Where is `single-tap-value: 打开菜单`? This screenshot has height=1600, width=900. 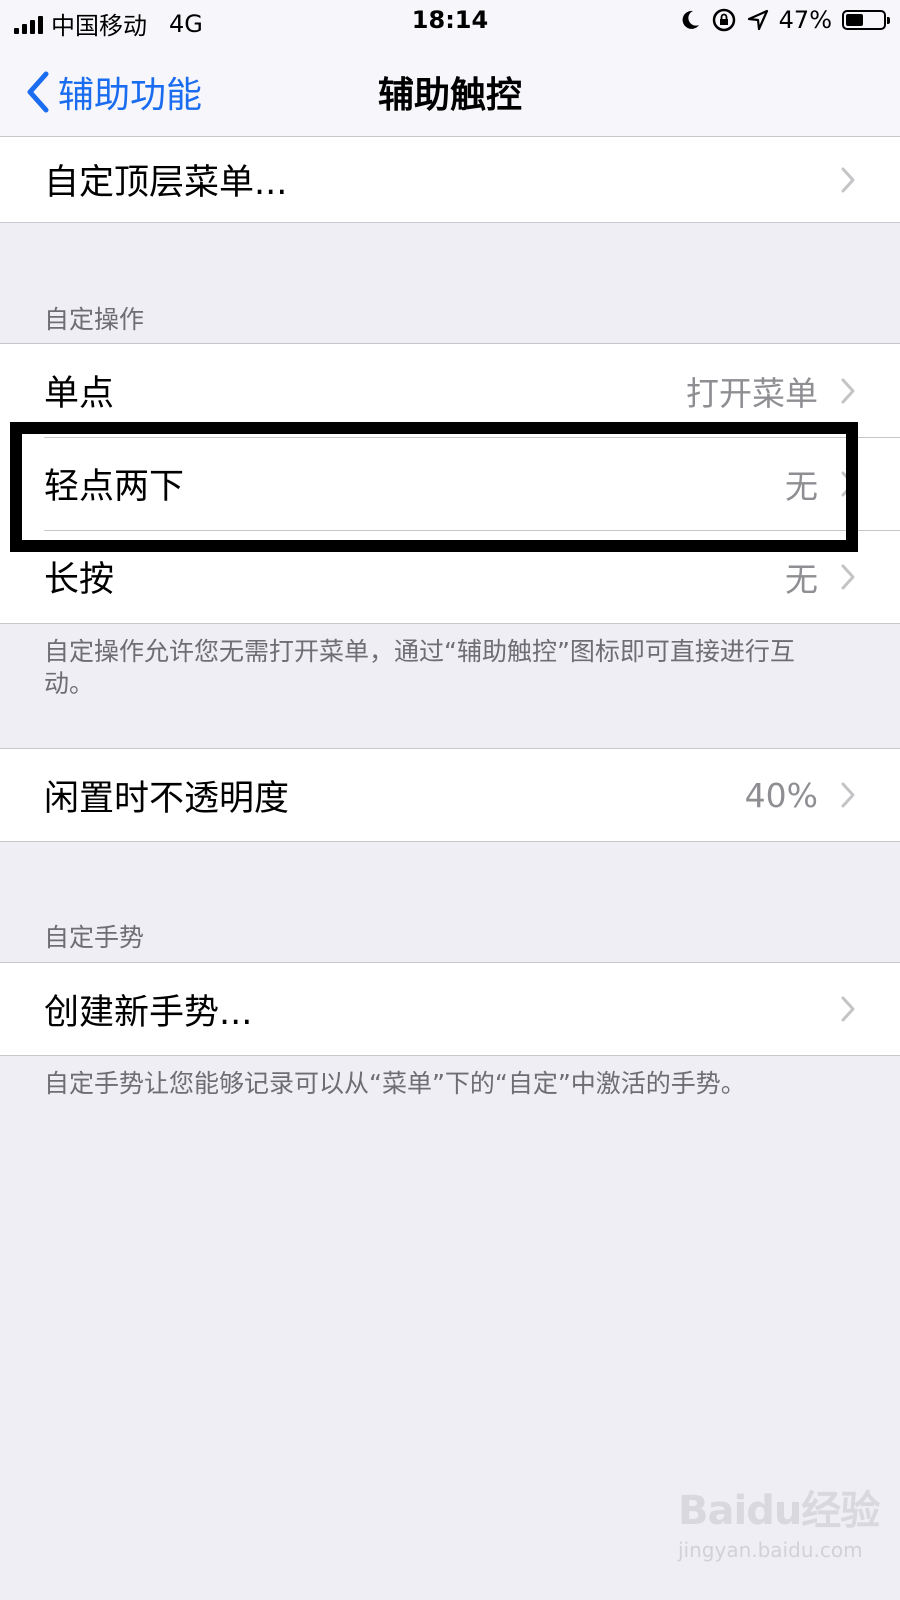 single-tap-value: 打开菜单 is located at coordinates (752, 393).